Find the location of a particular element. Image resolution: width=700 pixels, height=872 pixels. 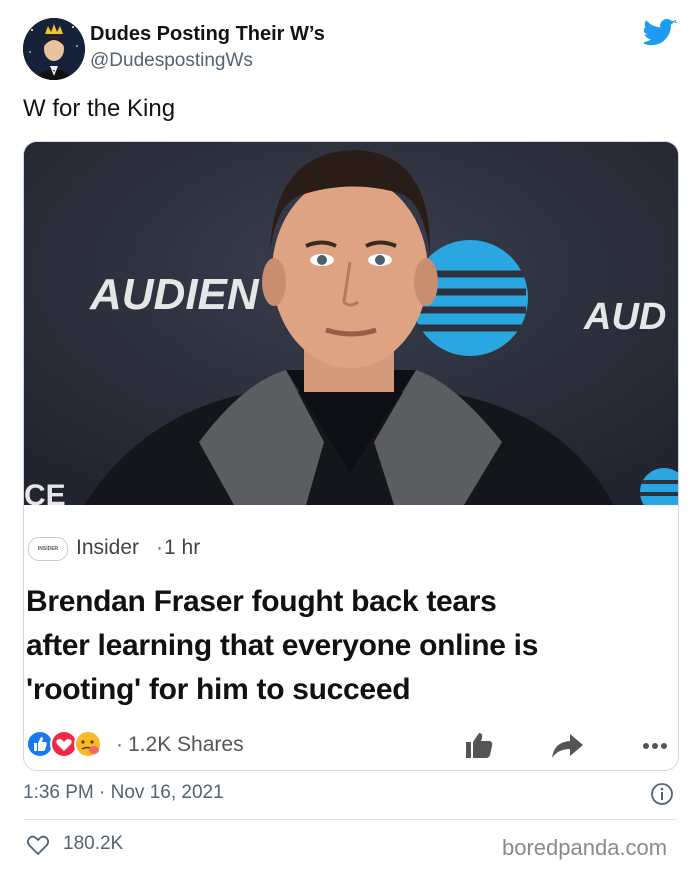

info-icon is located at coordinates (662, 794).